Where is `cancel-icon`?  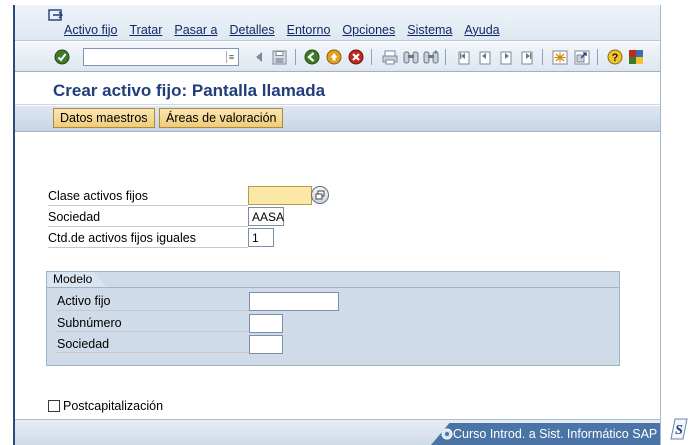 cancel-icon is located at coordinates (356, 57).